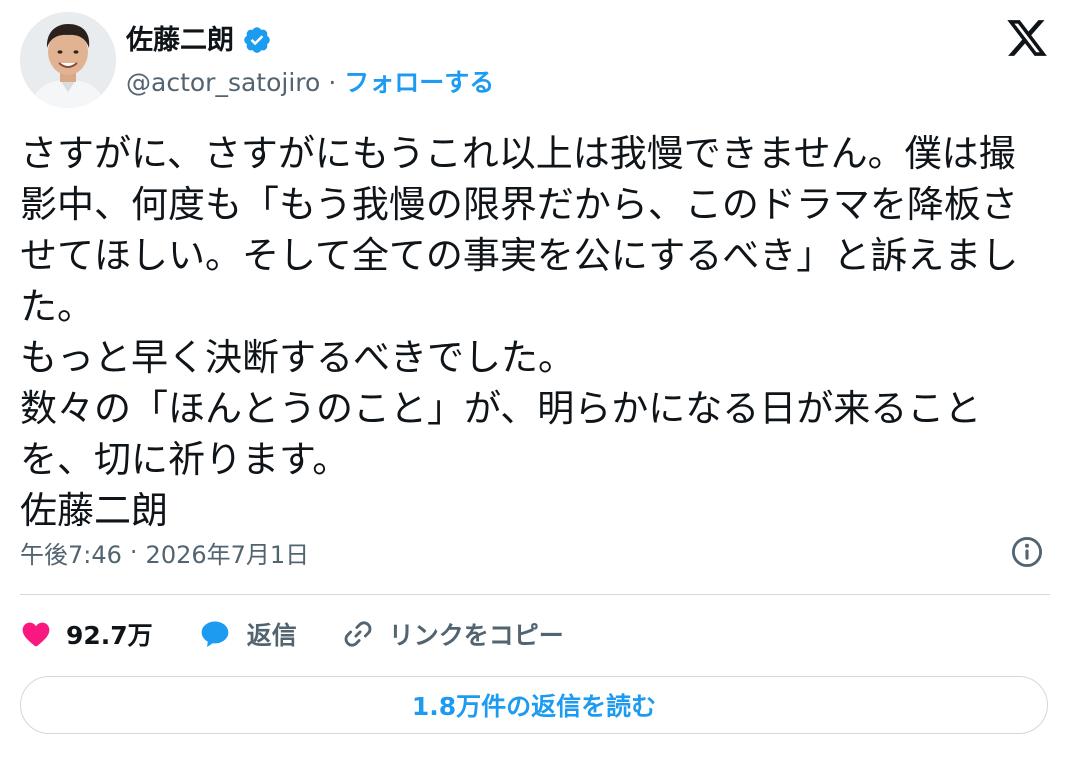 The height and width of the screenshot is (764, 1070). I want to click on like-button: 92.7万, so click(86, 634).